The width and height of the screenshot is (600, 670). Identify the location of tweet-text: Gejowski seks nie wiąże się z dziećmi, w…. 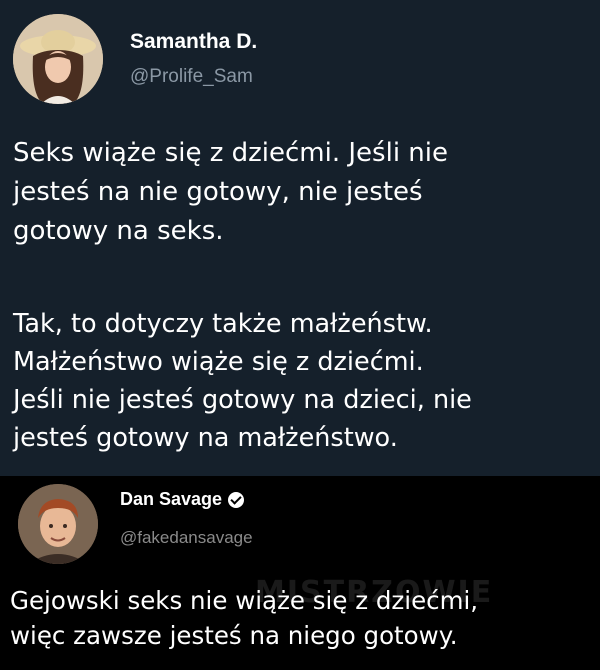
(244, 618).